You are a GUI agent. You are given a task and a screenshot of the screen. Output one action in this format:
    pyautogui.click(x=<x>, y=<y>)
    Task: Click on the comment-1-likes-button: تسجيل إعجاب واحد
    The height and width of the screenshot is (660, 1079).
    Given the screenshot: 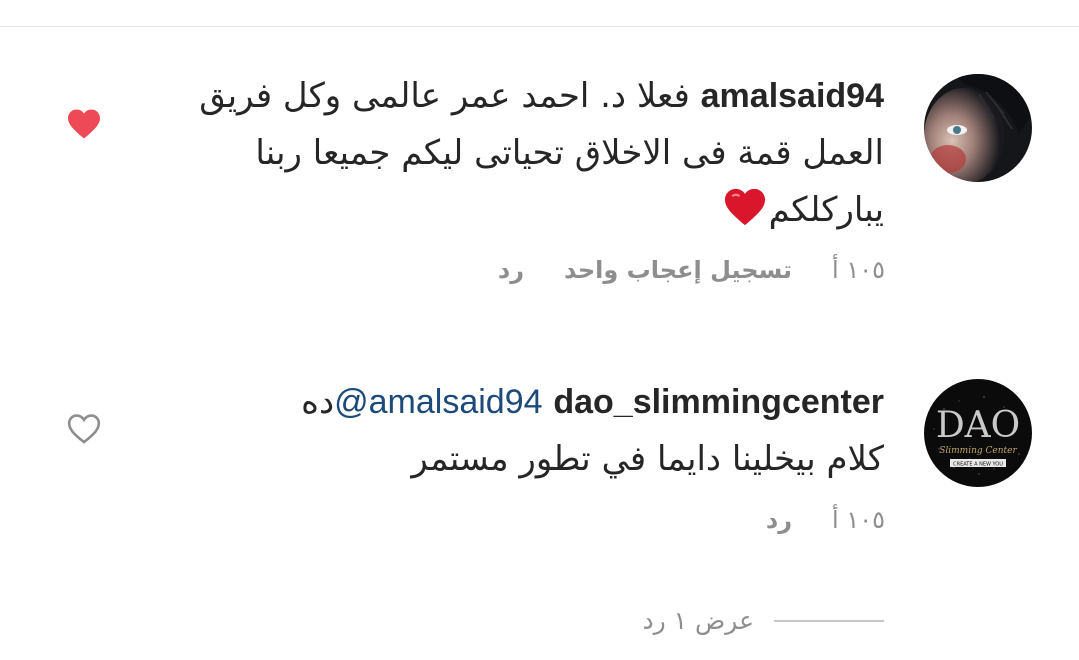 What is the action you would take?
    pyautogui.click(x=678, y=270)
    